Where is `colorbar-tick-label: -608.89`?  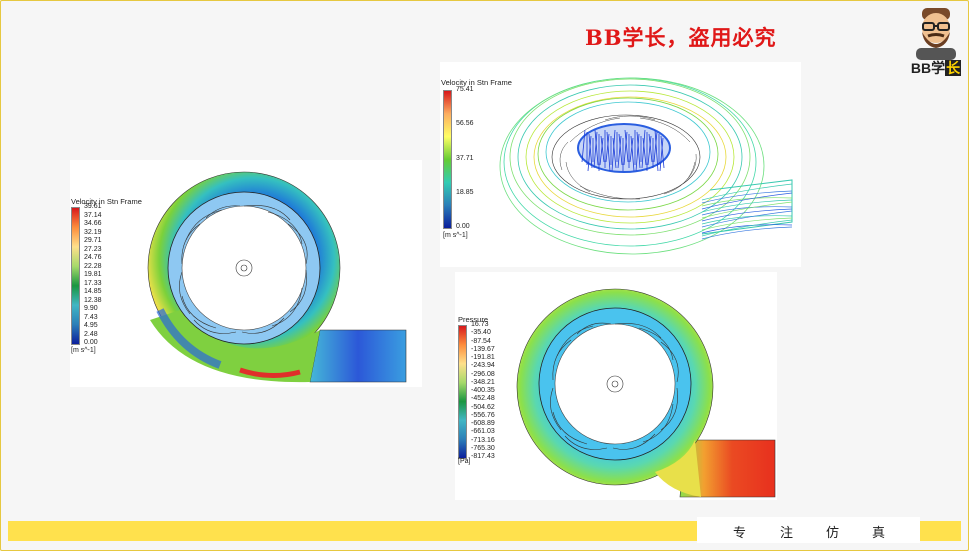 colorbar-tick-label: -608.89 is located at coordinates (483, 423).